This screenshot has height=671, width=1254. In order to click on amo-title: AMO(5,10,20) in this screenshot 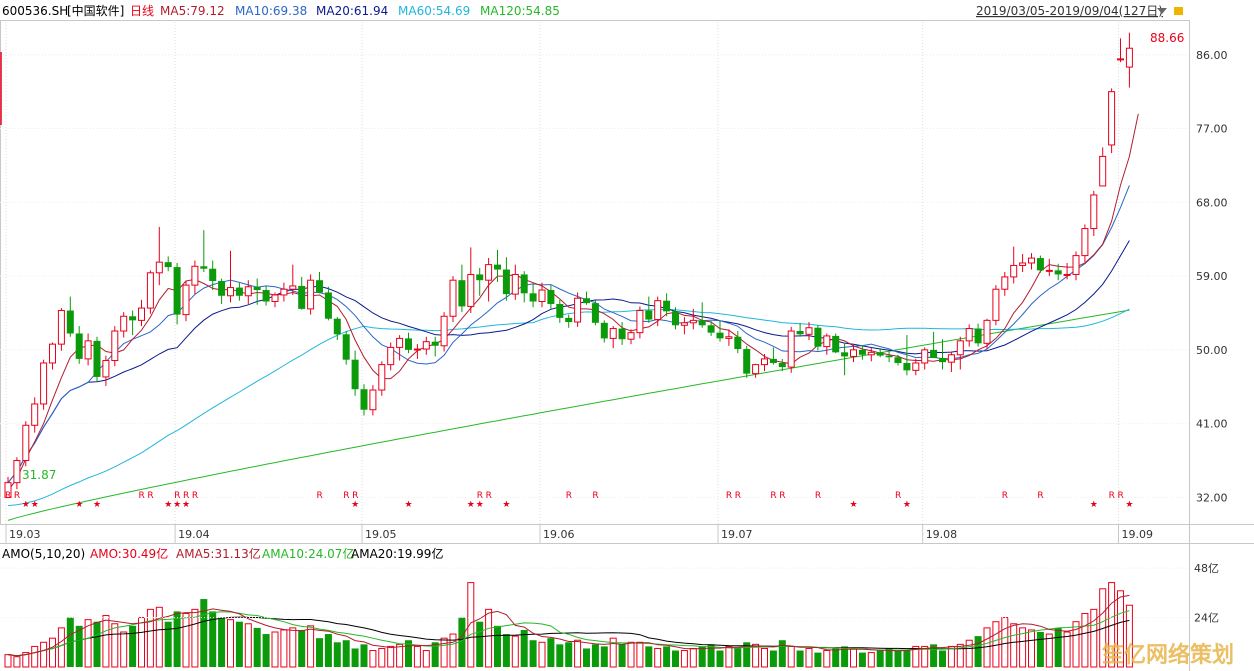, I will do `click(43, 554)`.